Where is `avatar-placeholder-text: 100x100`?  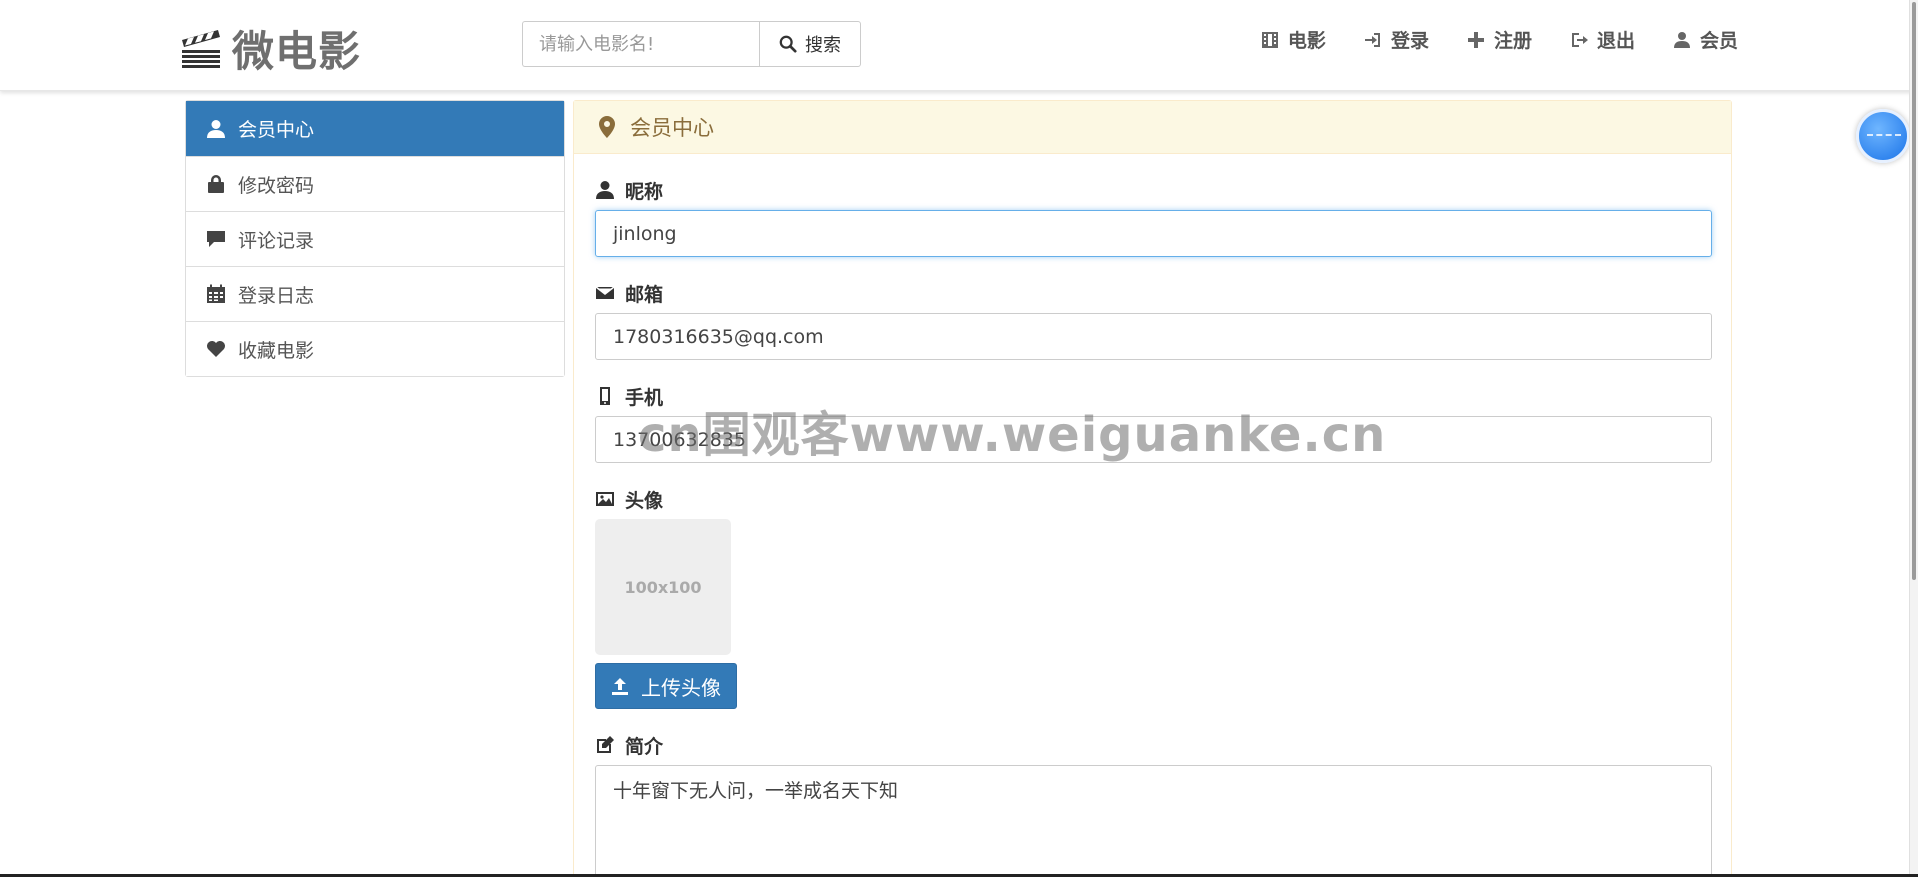
avatar-placeholder-text: 100x100 is located at coordinates (663, 587).